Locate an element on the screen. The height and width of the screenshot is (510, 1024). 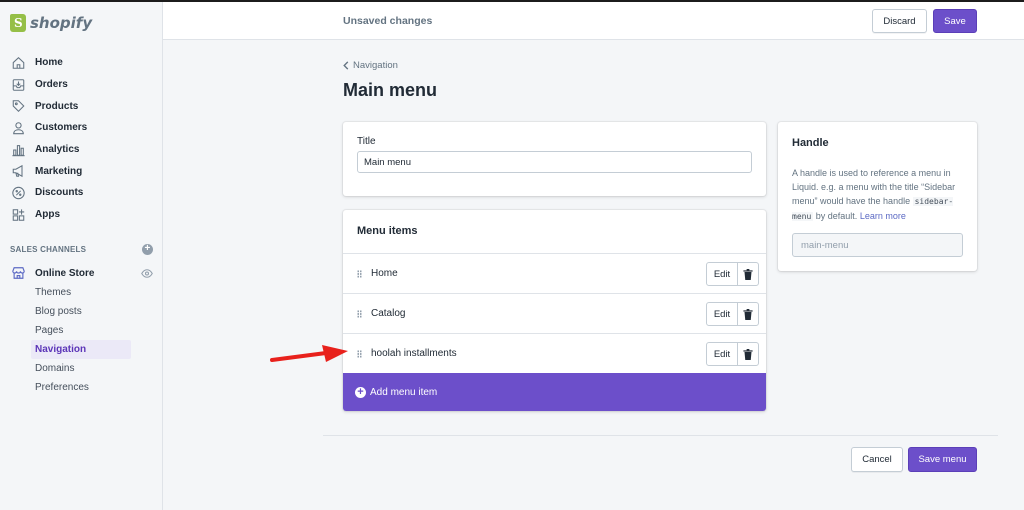
brand-name: shopify is located at coordinates (61, 23).